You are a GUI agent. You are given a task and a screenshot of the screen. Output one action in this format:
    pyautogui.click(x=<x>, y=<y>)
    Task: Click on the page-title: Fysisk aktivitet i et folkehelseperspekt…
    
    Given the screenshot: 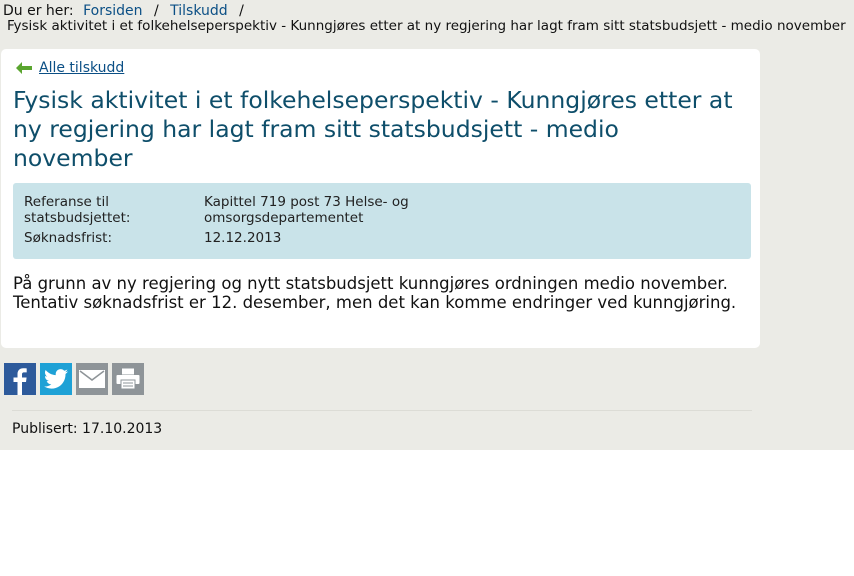 What is the action you would take?
    pyautogui.click(x=373, y=129)
    